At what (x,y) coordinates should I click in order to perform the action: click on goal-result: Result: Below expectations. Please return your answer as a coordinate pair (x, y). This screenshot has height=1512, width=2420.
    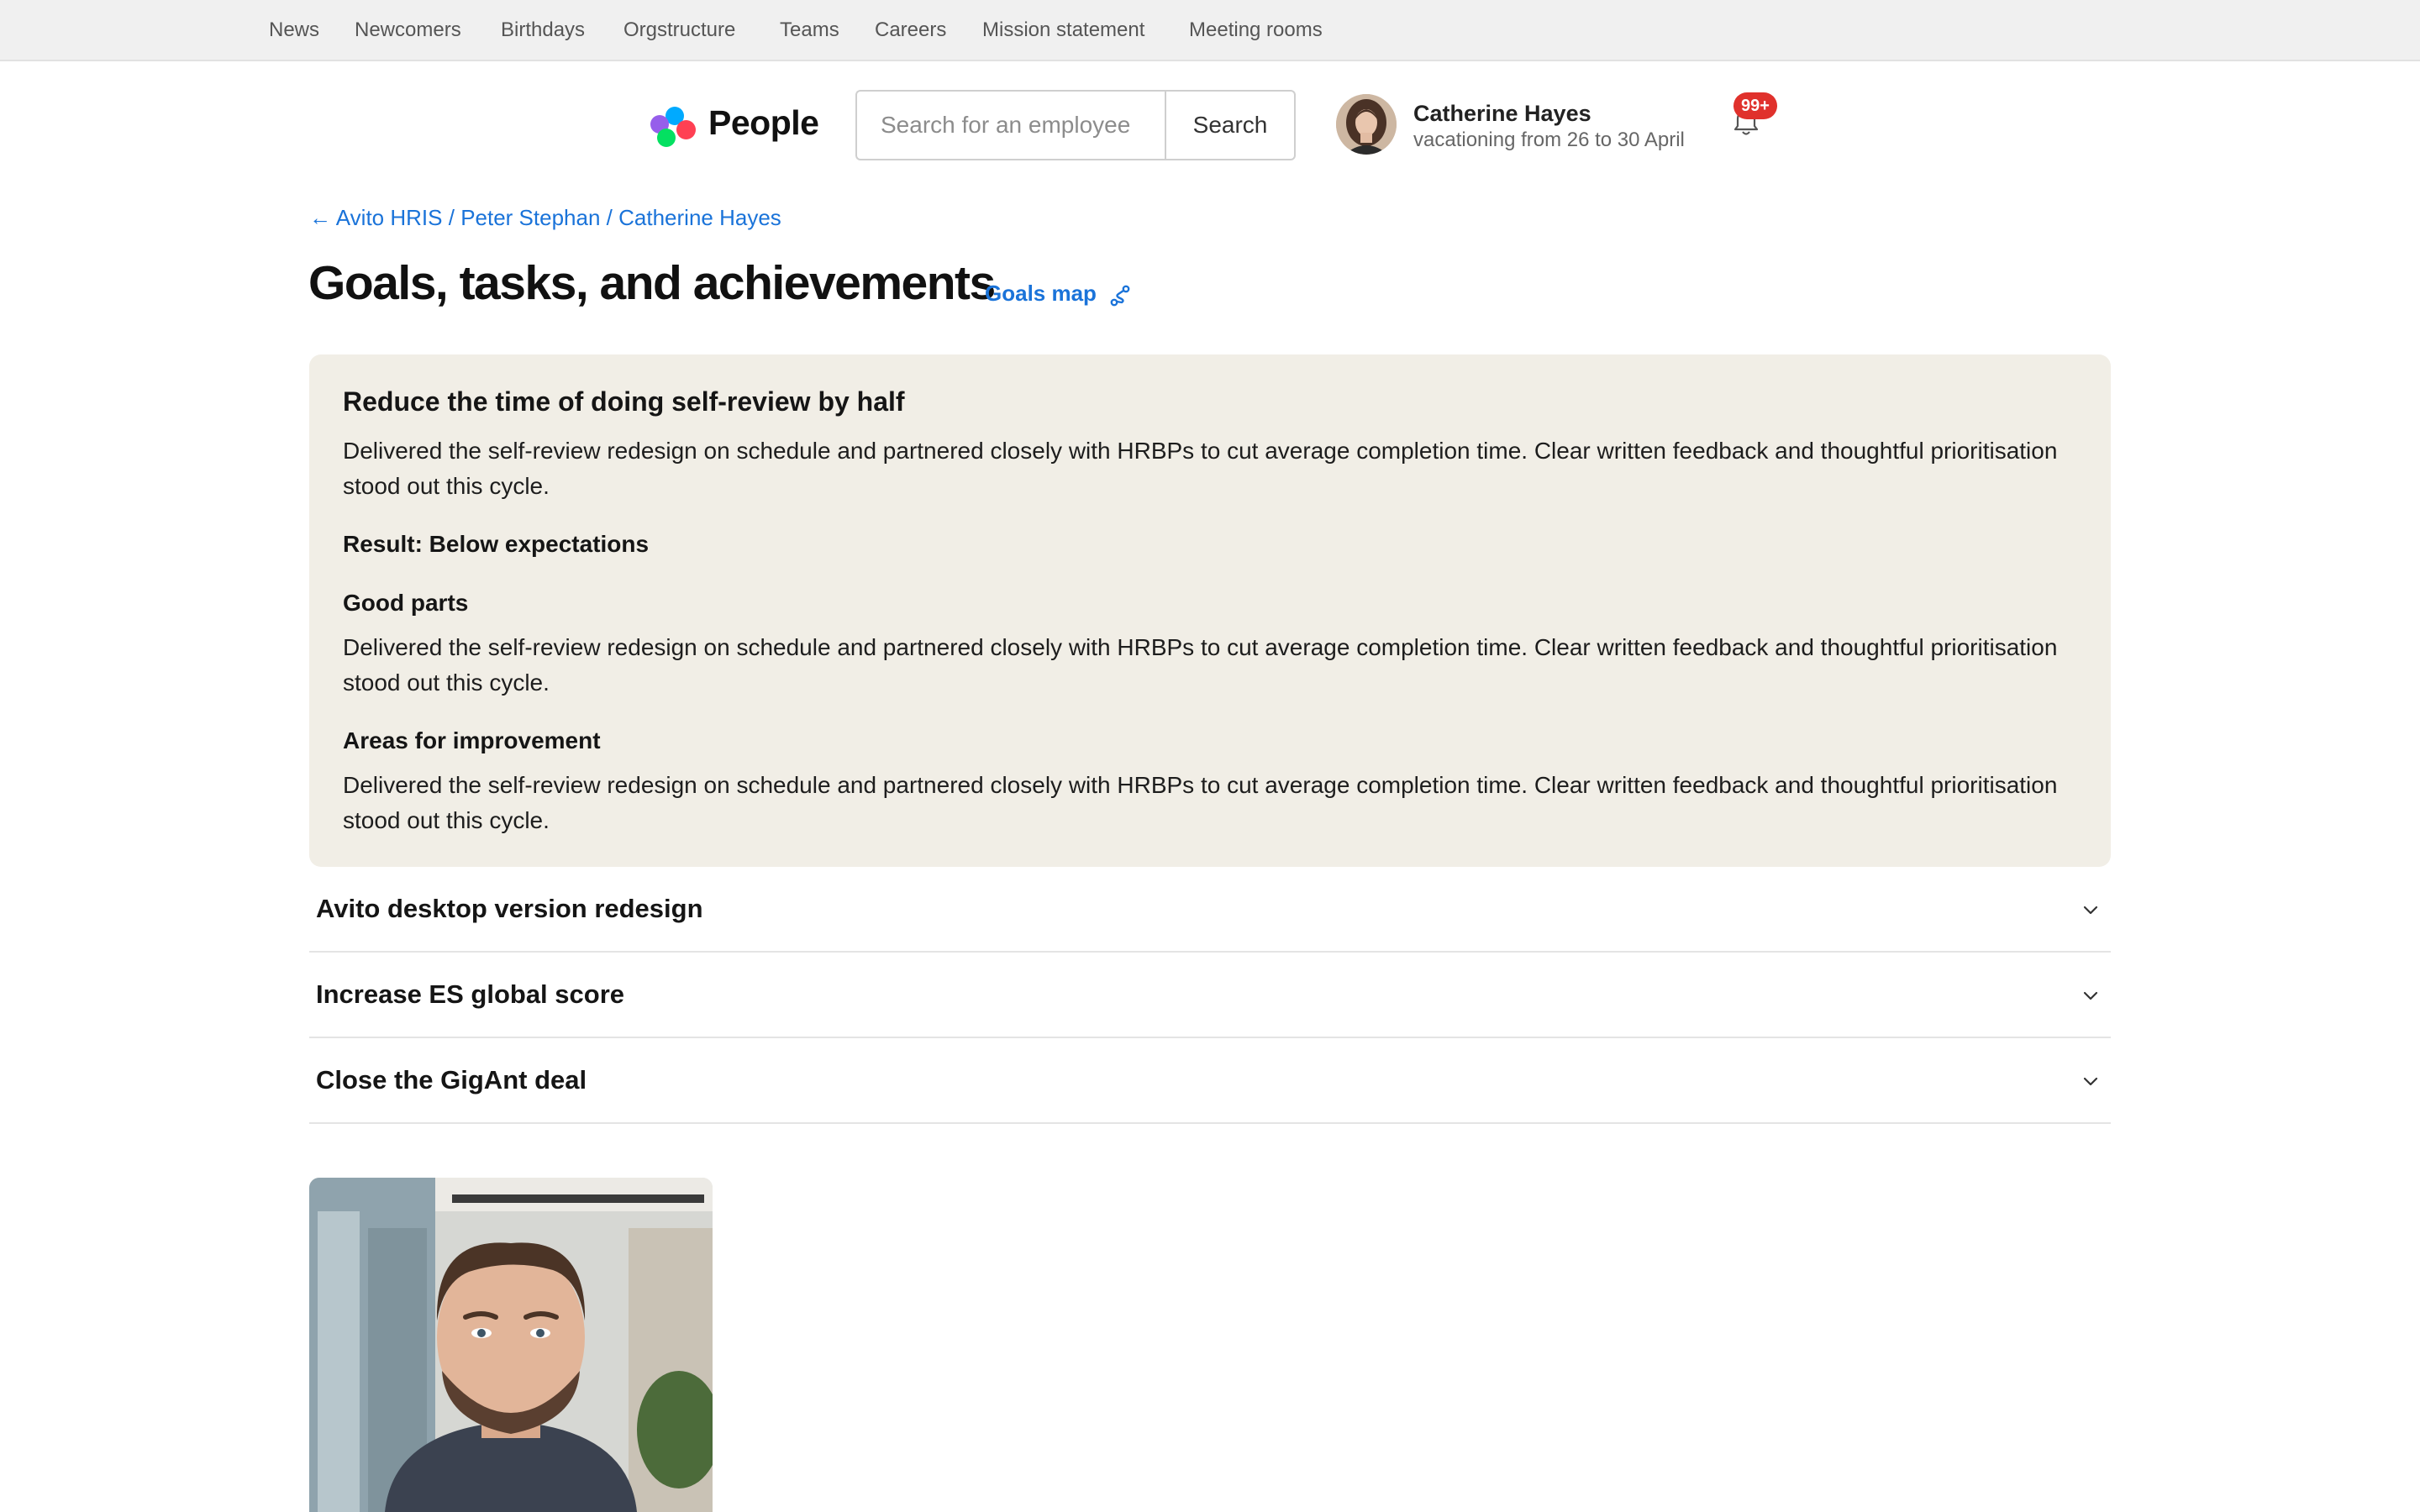
    Looking at the image, I should click on (496, 544).